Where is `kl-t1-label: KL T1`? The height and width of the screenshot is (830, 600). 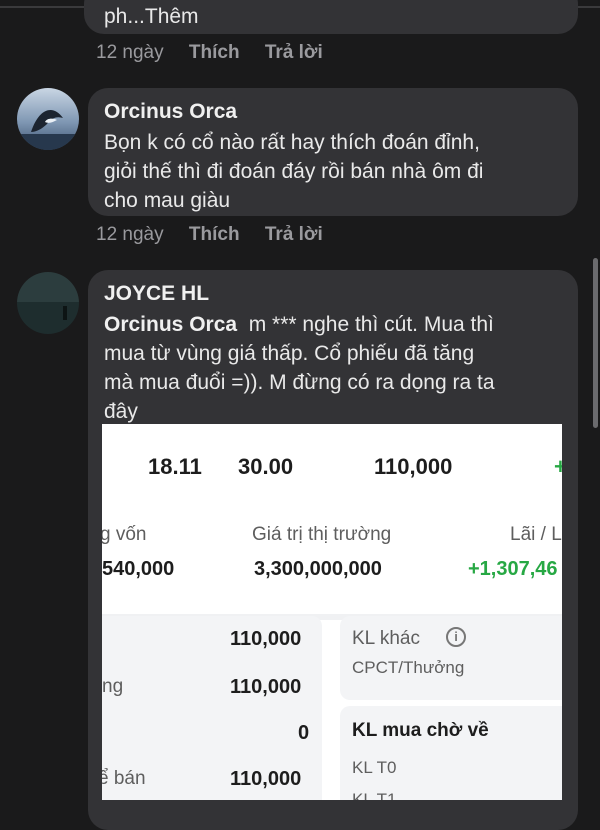 kl-t1-label: KL T1 is located at coordinates (374, 795).